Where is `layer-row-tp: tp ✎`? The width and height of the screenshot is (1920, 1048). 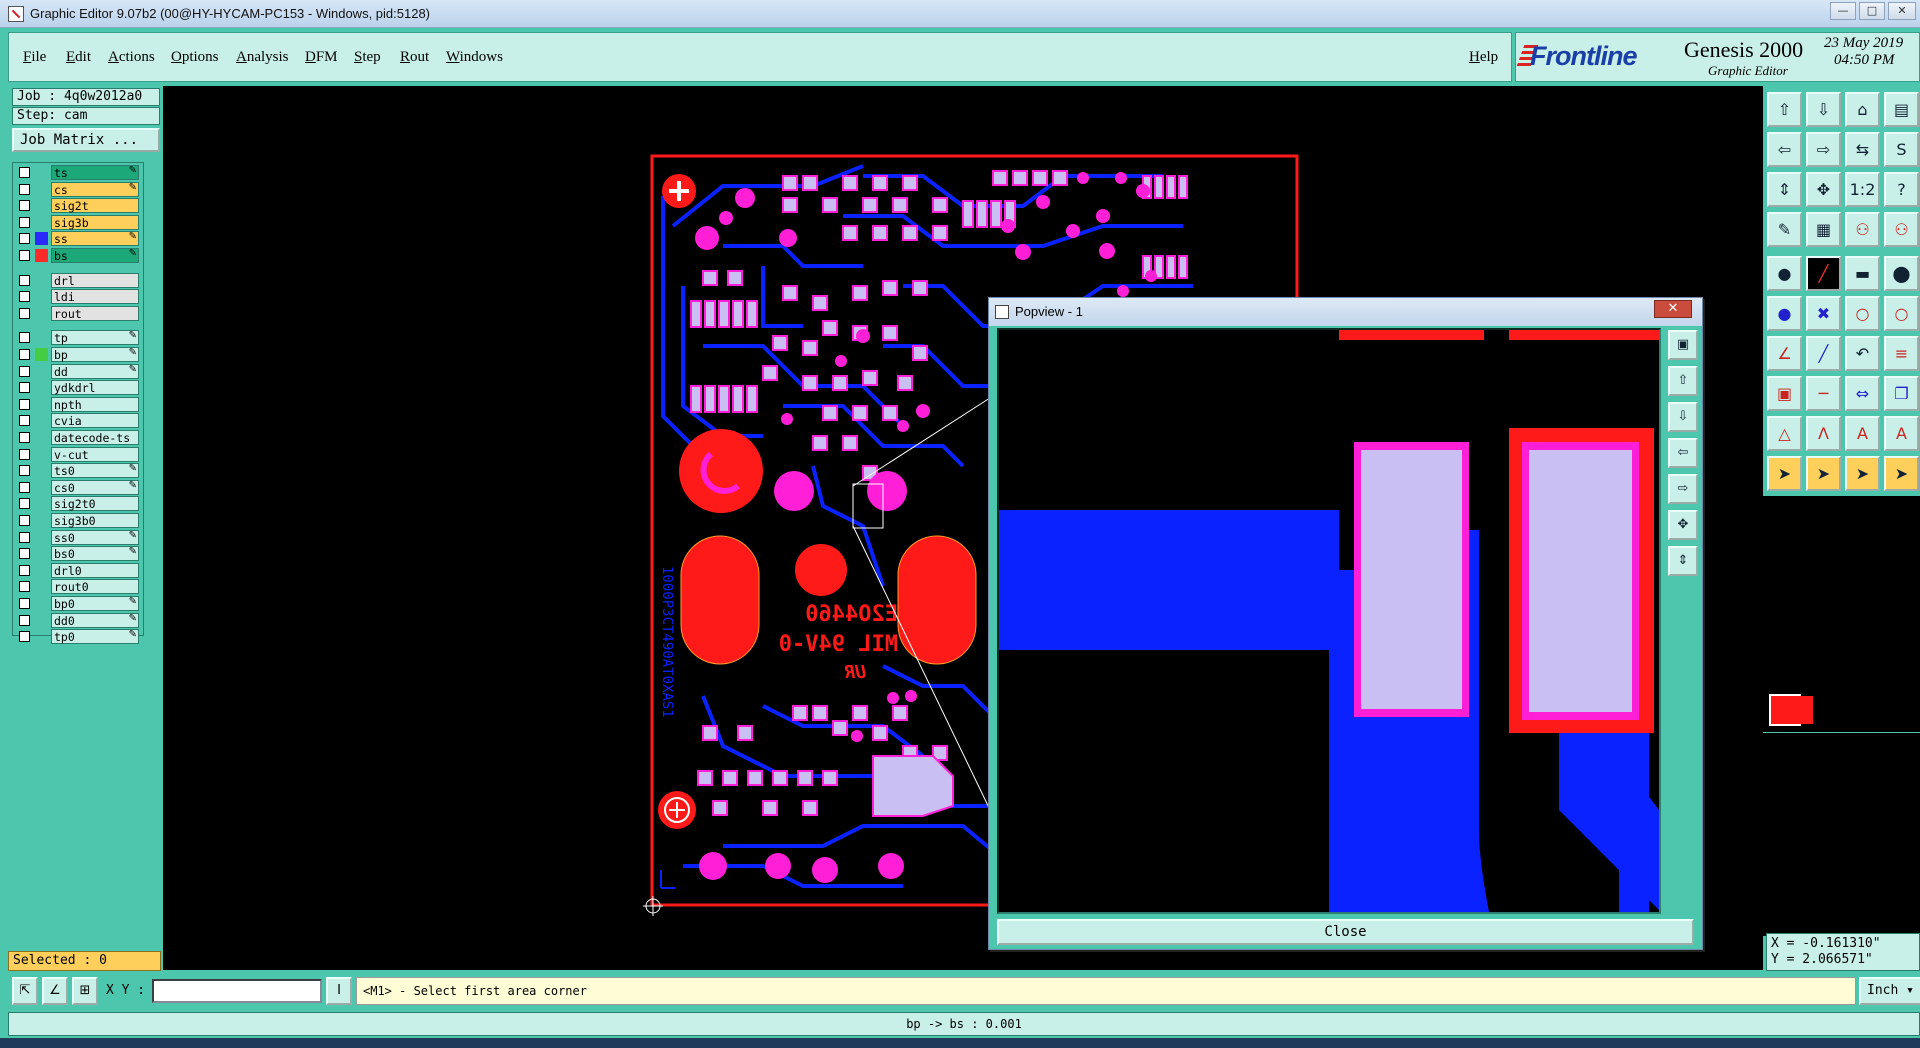 layer-row-tp: tp ✎ is located at coordinates (79, 338).